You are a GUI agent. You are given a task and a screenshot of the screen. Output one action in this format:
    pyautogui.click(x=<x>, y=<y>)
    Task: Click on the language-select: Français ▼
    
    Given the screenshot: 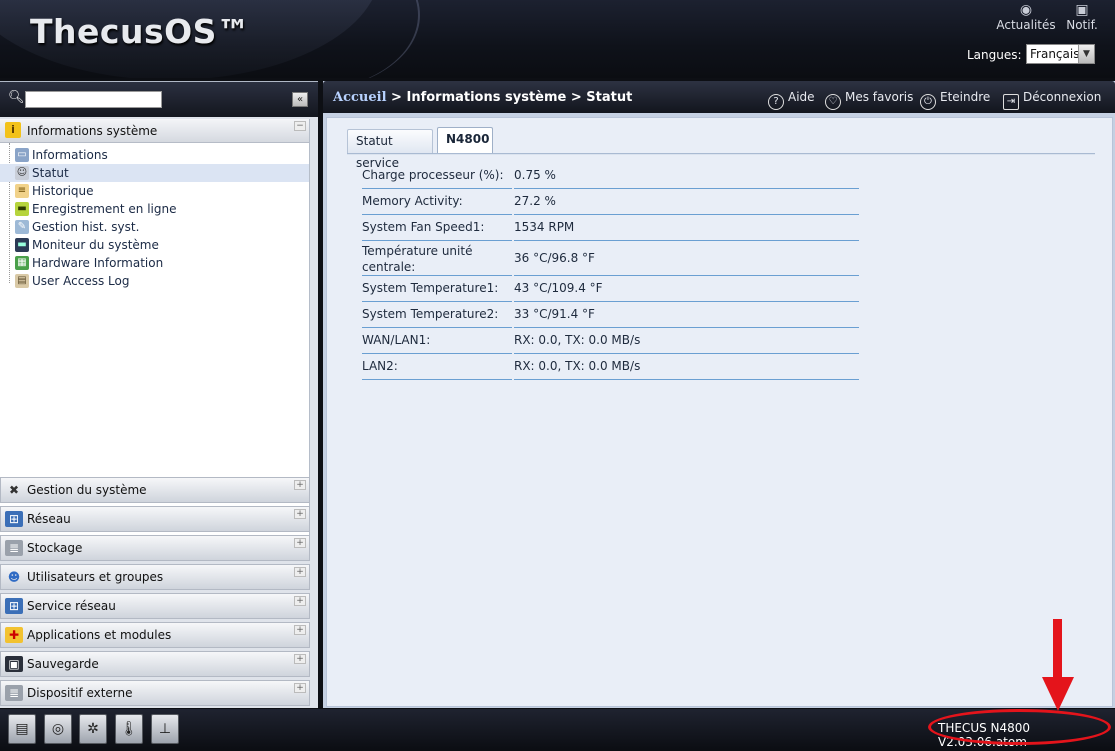 What is the action you would take?
    pyautogui.click(x=1060, y=54)
    